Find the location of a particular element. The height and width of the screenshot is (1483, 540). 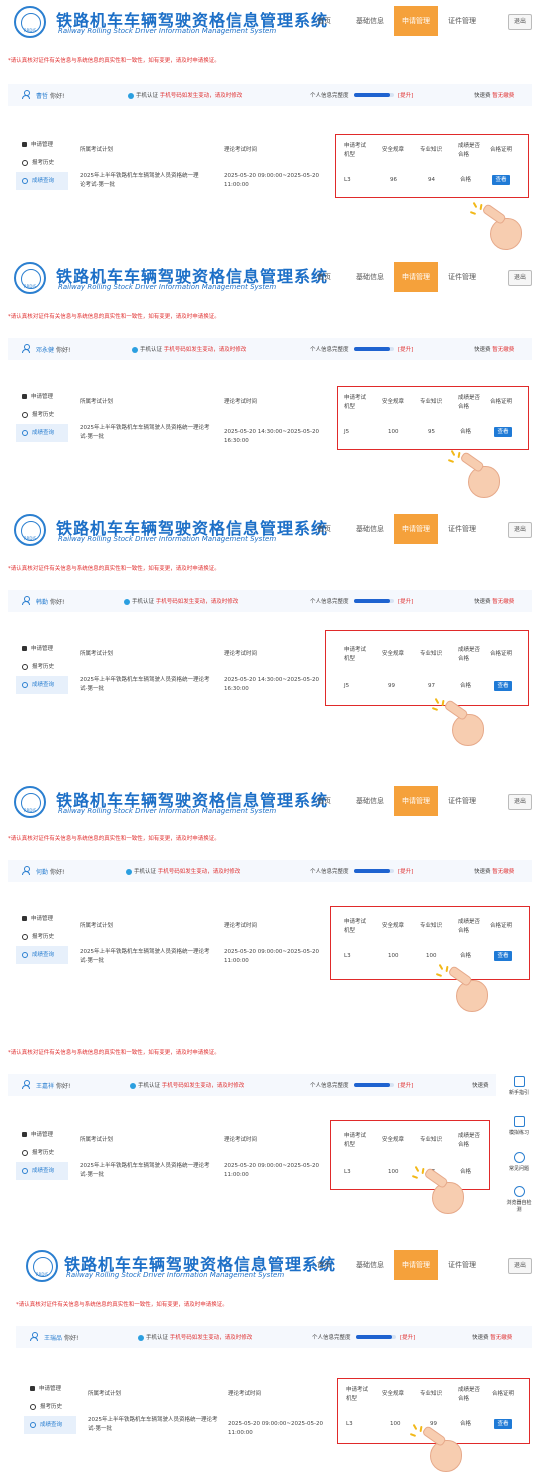

tool-guide: 新手指引 is located at coordinates (519, 1086).